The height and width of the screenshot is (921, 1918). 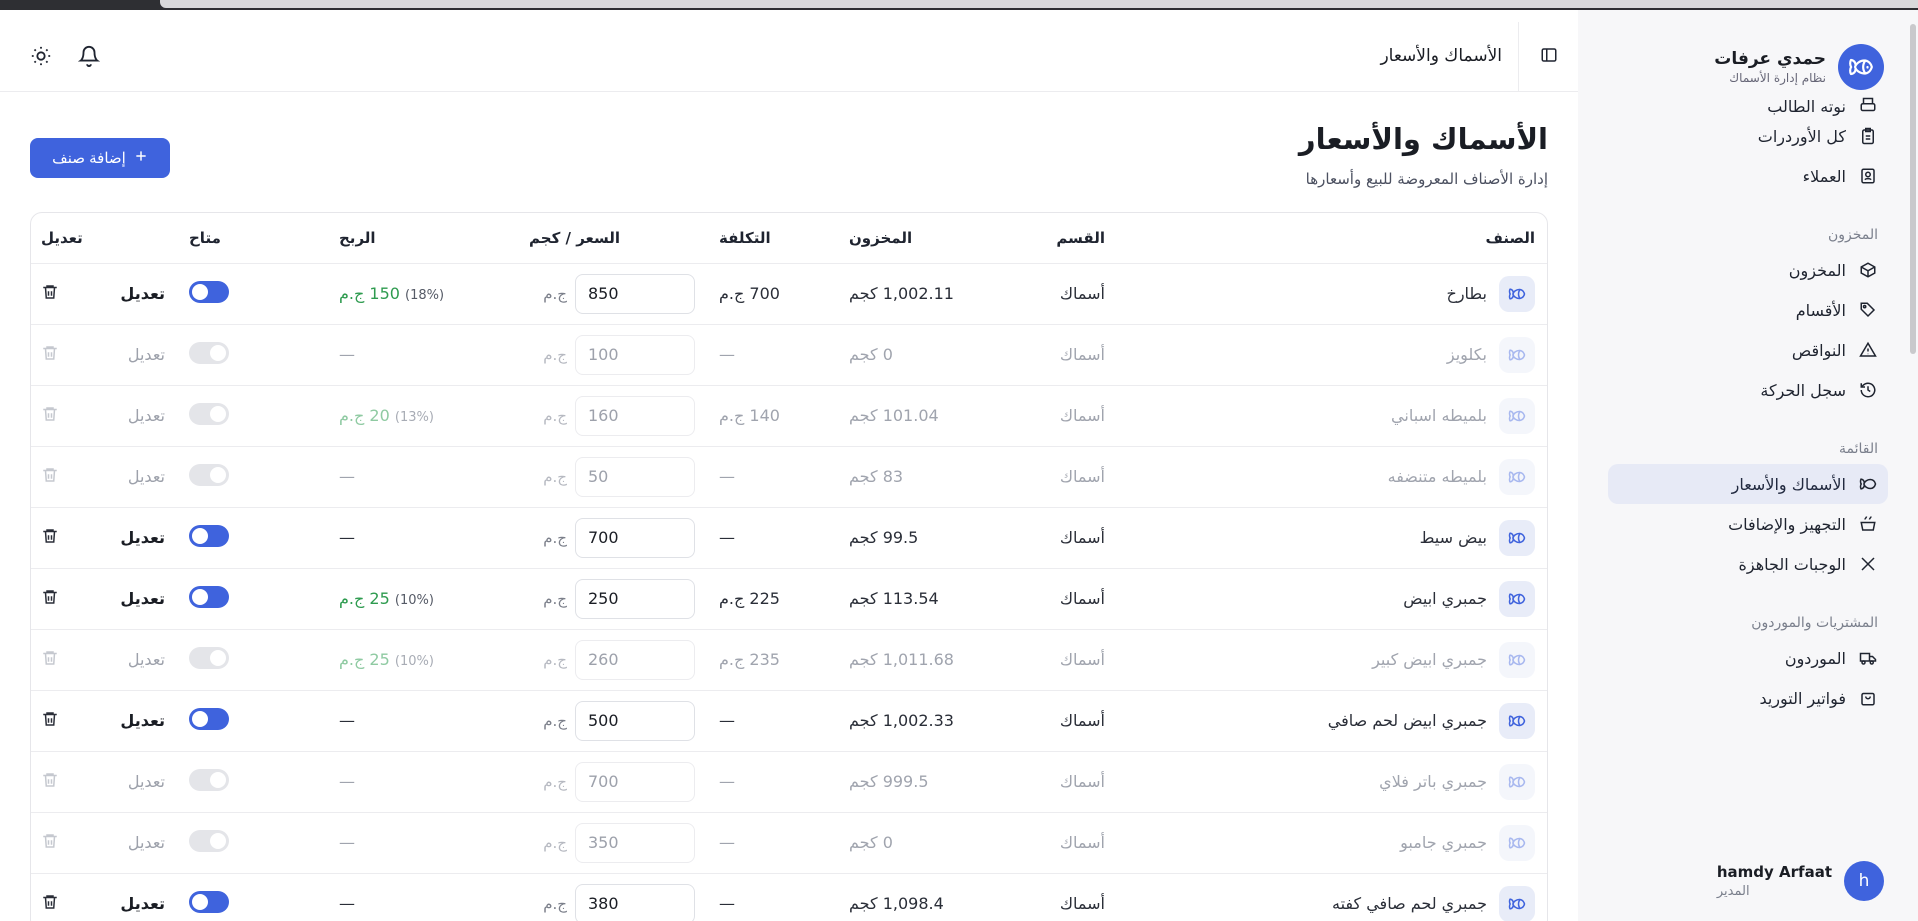 I want to click on horizontal-scrollbar, so click(x=1039, y=4).